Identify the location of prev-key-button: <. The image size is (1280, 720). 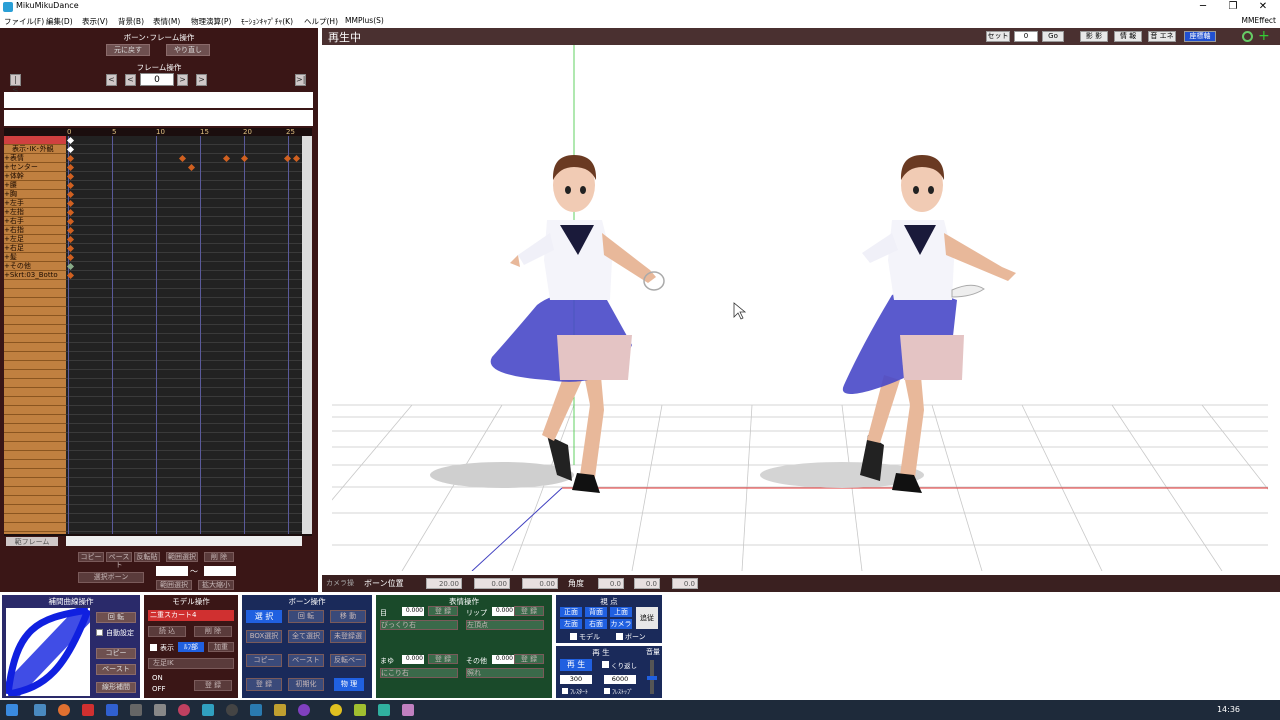
(111, 80).